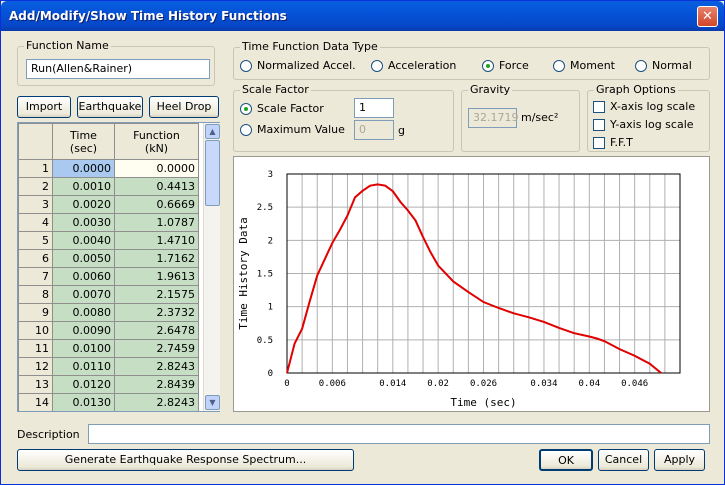 Image resolution: width=725 pixels, height=485 pixels. Describe the element at coordinates (156, 294) in the screenshot. I see `function-cell: 2.1575` at that location.